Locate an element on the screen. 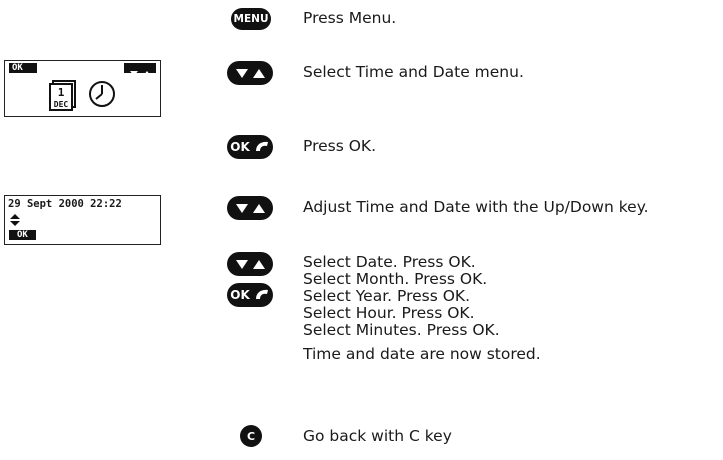 The image size is (723, 460). up-down-arrow-icon is located at coordinates (15, 220).